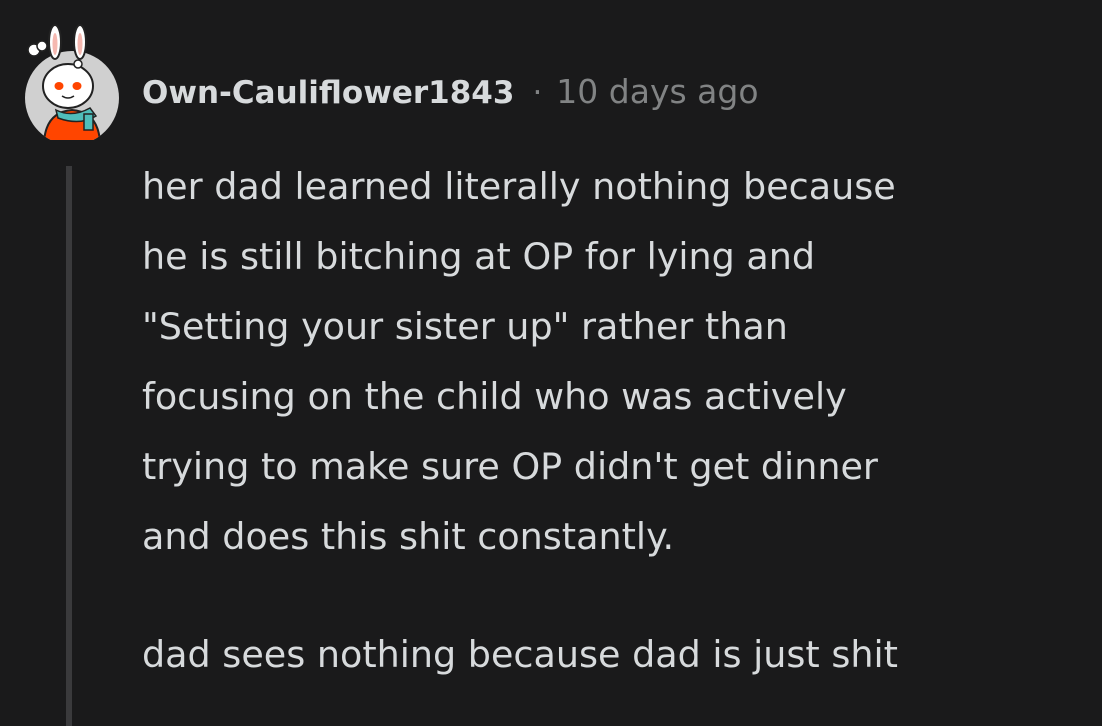  What do you see at coordinates (494, 396) in the screenshot?
I see `comment-line: focusing on the child who was actively` at bounding box center [494, 396].